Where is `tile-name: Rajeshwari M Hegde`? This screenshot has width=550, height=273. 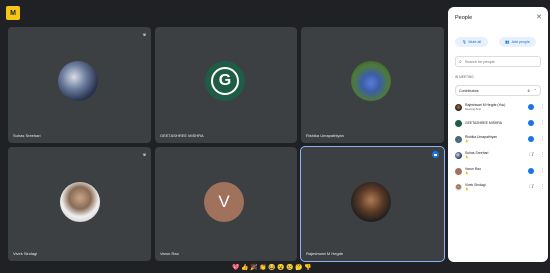
tile-name: Rajeshwari M Hegde is located at coordinates (325, 253).